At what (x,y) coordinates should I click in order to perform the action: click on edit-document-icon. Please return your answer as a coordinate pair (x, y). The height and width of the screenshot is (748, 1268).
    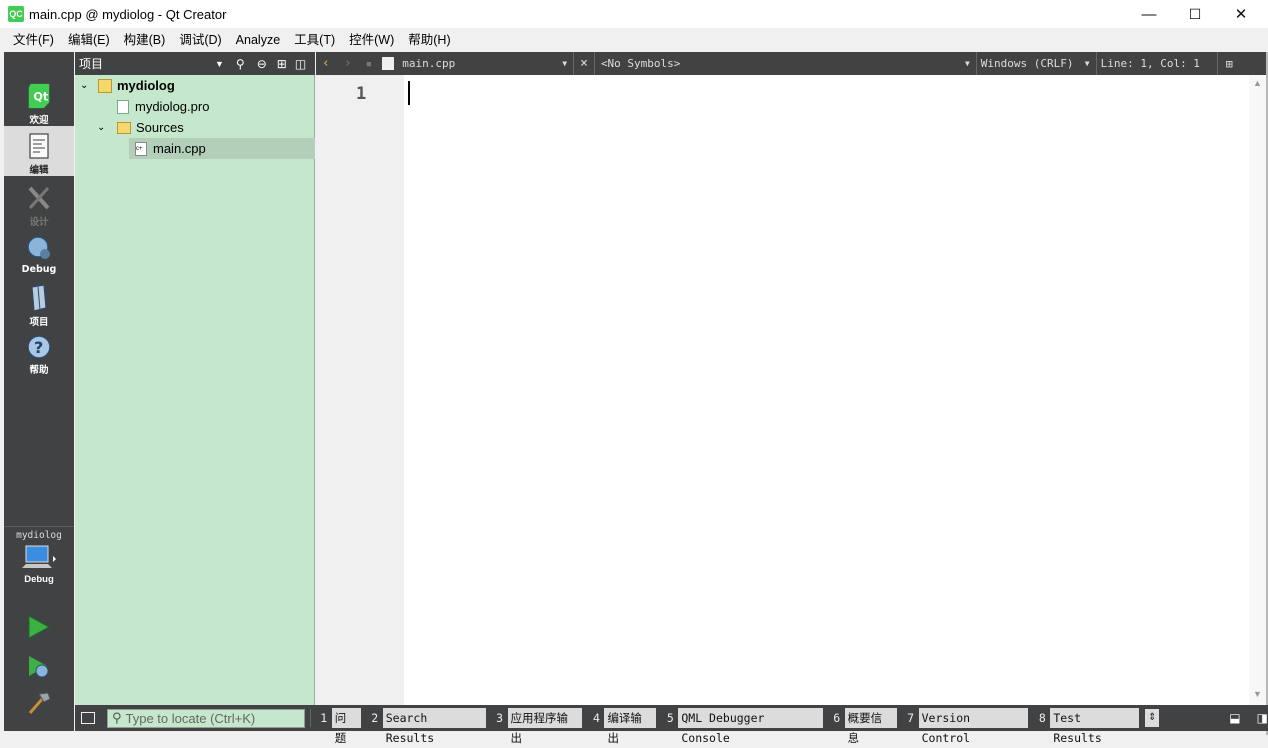
    Looking at the image, I should click on (39, 146).